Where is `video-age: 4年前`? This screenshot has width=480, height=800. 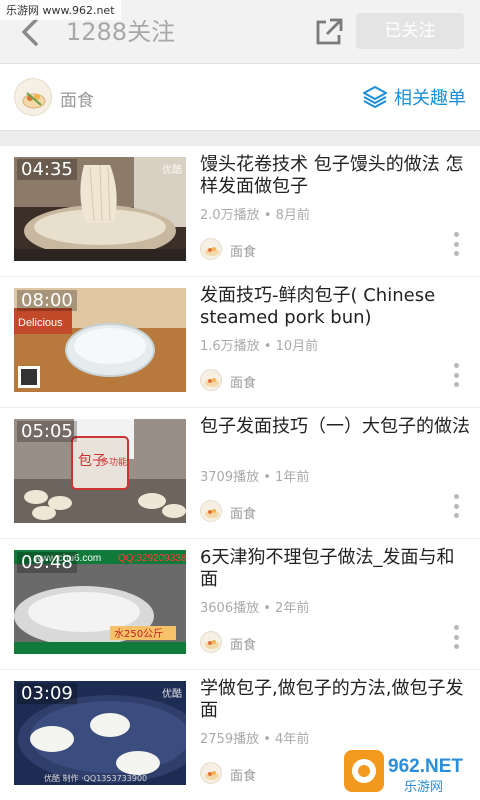 video-age: 4年前 is located at coordinates (292, 739).